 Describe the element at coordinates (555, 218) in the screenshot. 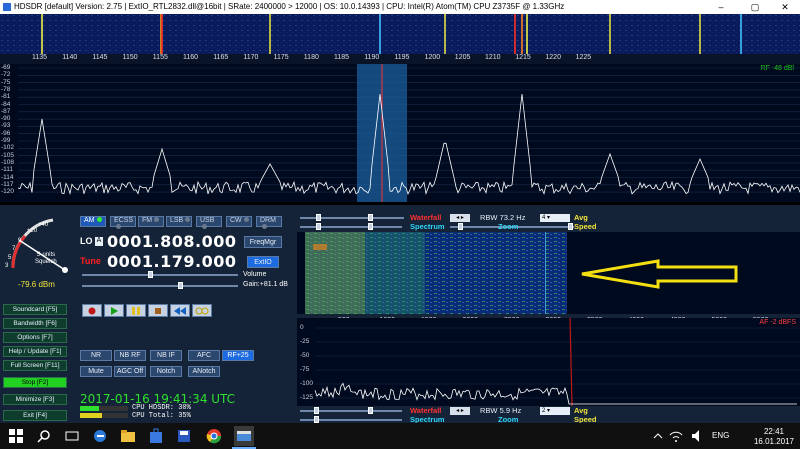

I see `avg-select: 4 ▾` at that location.